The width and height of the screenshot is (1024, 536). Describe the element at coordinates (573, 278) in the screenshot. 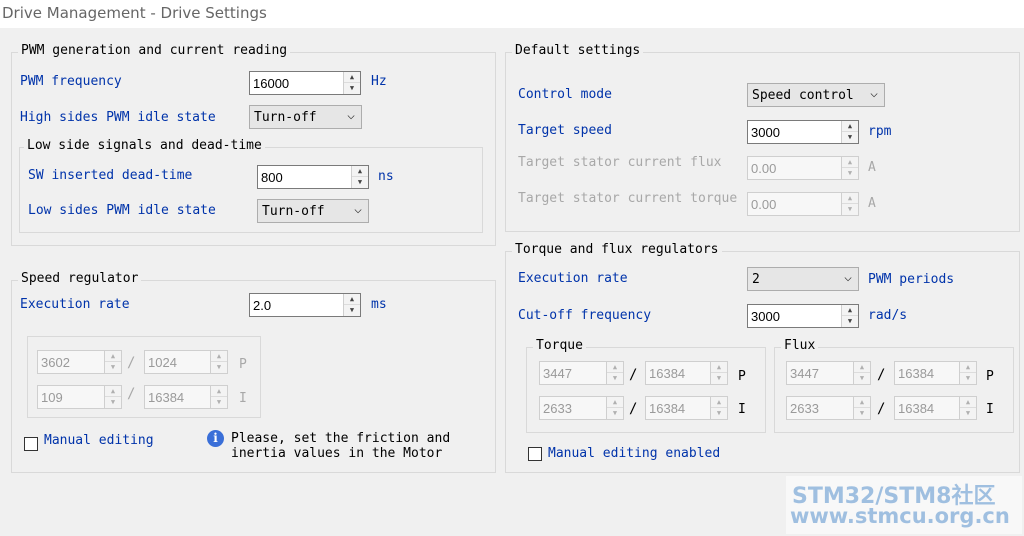

I see `tf-execution-rate-label: Execution rate` at that location.